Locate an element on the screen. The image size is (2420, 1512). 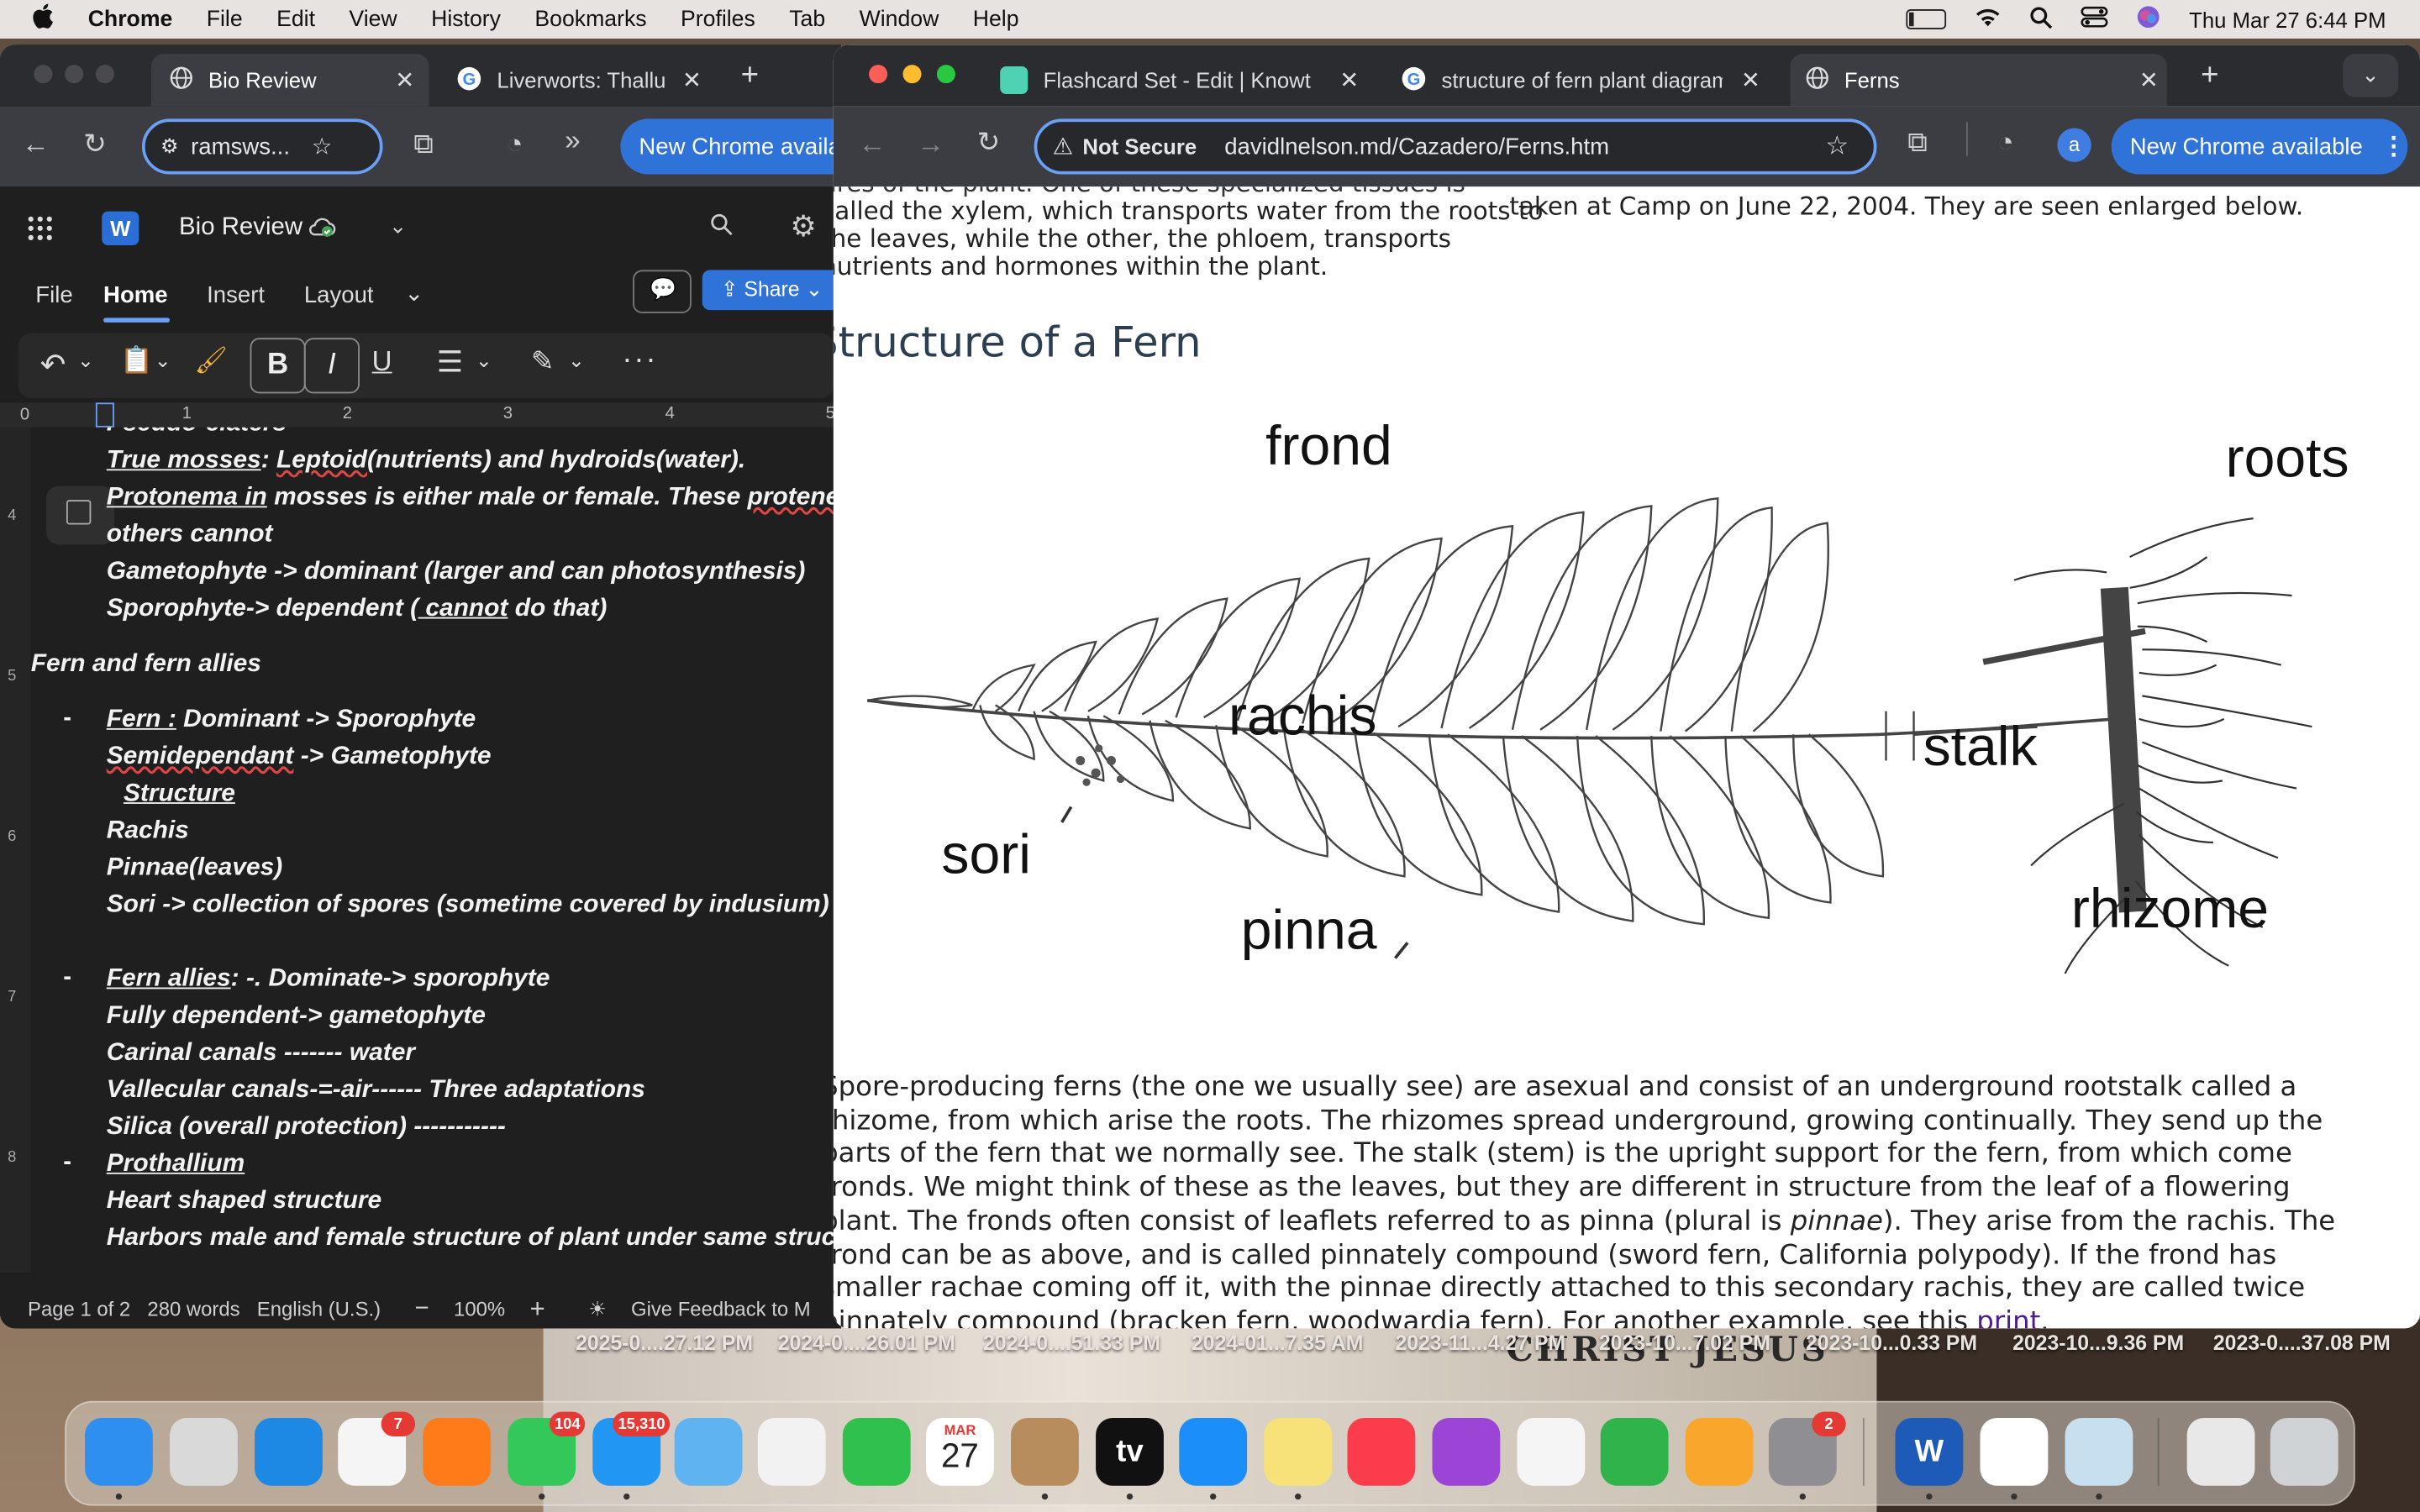
indent-marker is located at coordinates (105, 415).